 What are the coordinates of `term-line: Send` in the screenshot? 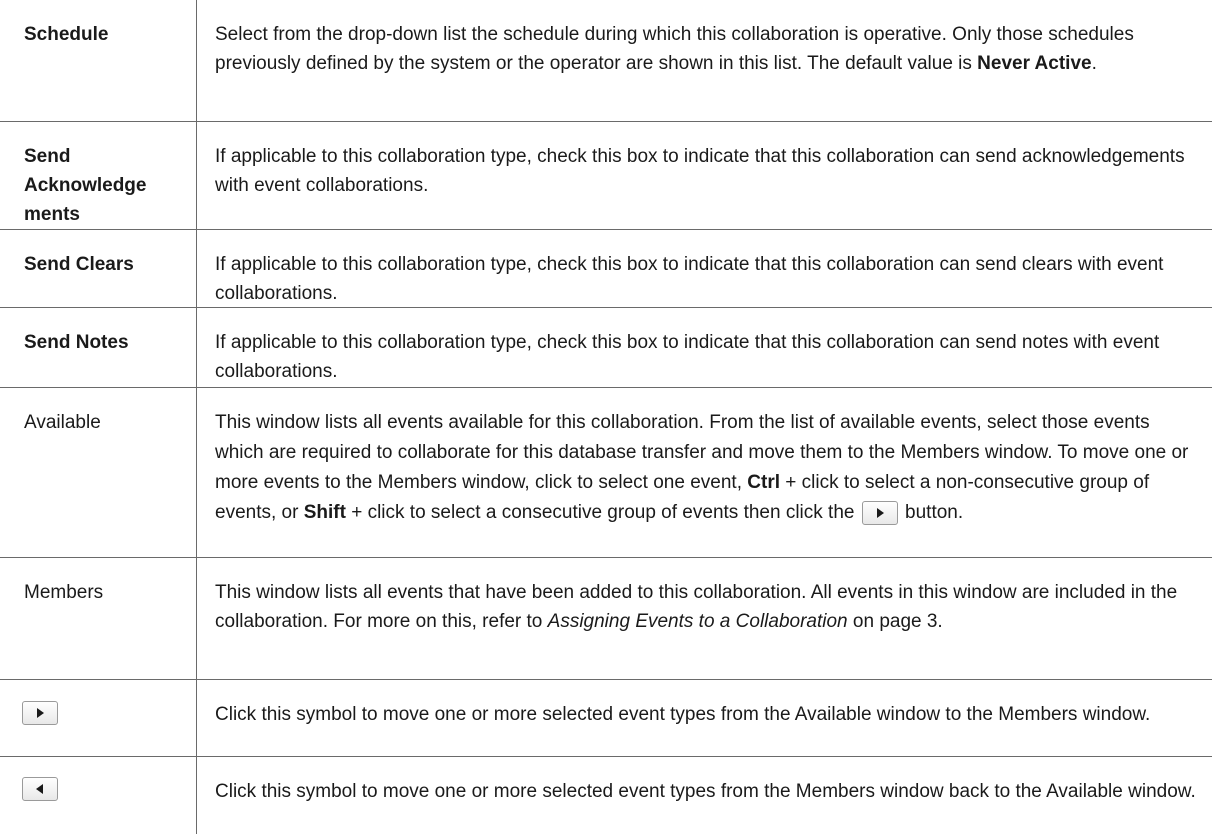 It's located at (47, 156).